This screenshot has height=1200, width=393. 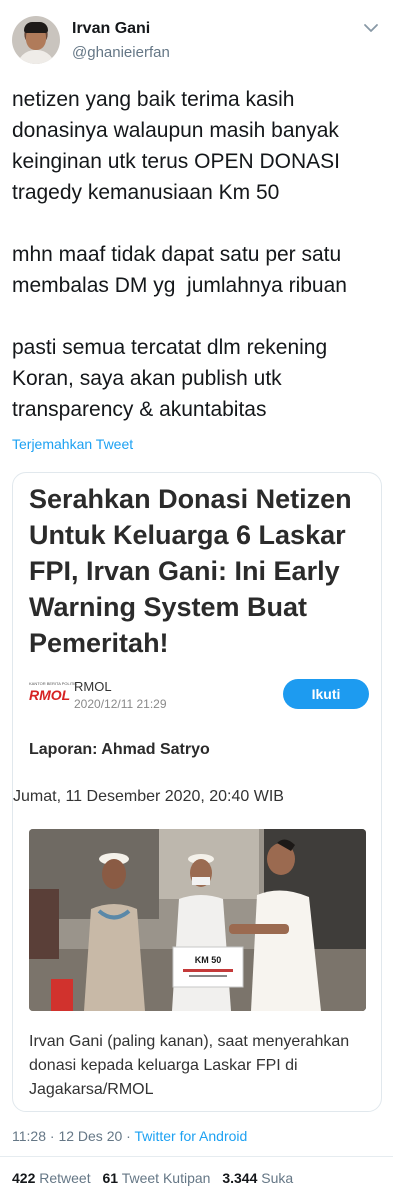 I want to click on retweets-count: 422, so click(x=24, y=1178).